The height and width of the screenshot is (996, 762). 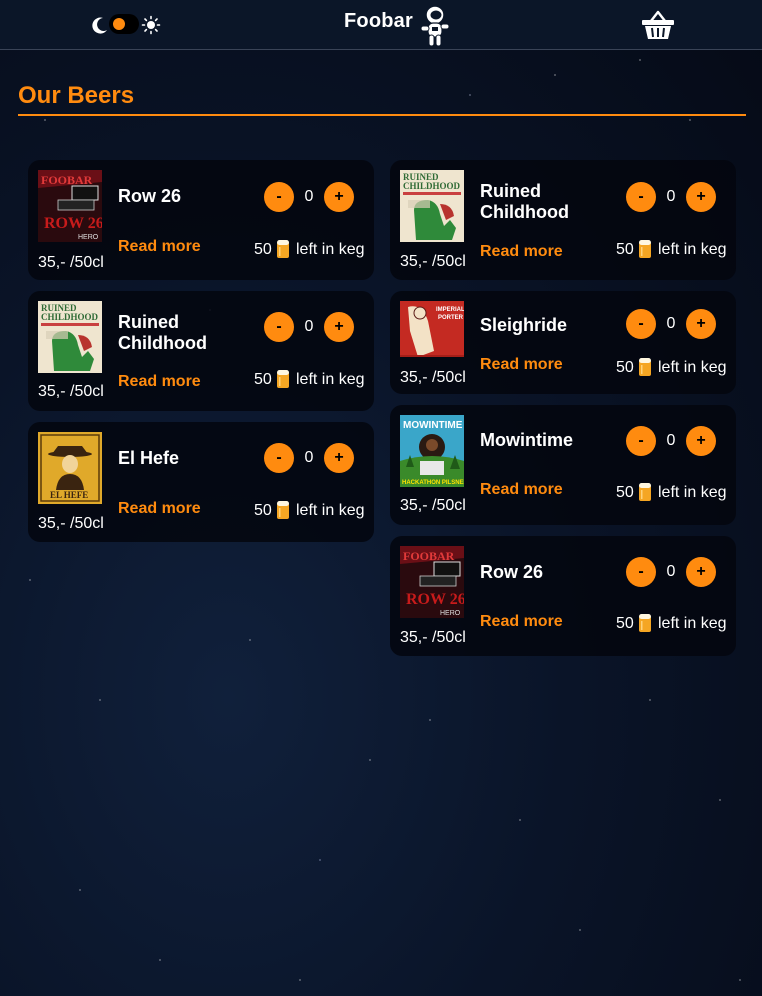 I want to click on beer-name: El Hefe, so click(x=149, y=458).